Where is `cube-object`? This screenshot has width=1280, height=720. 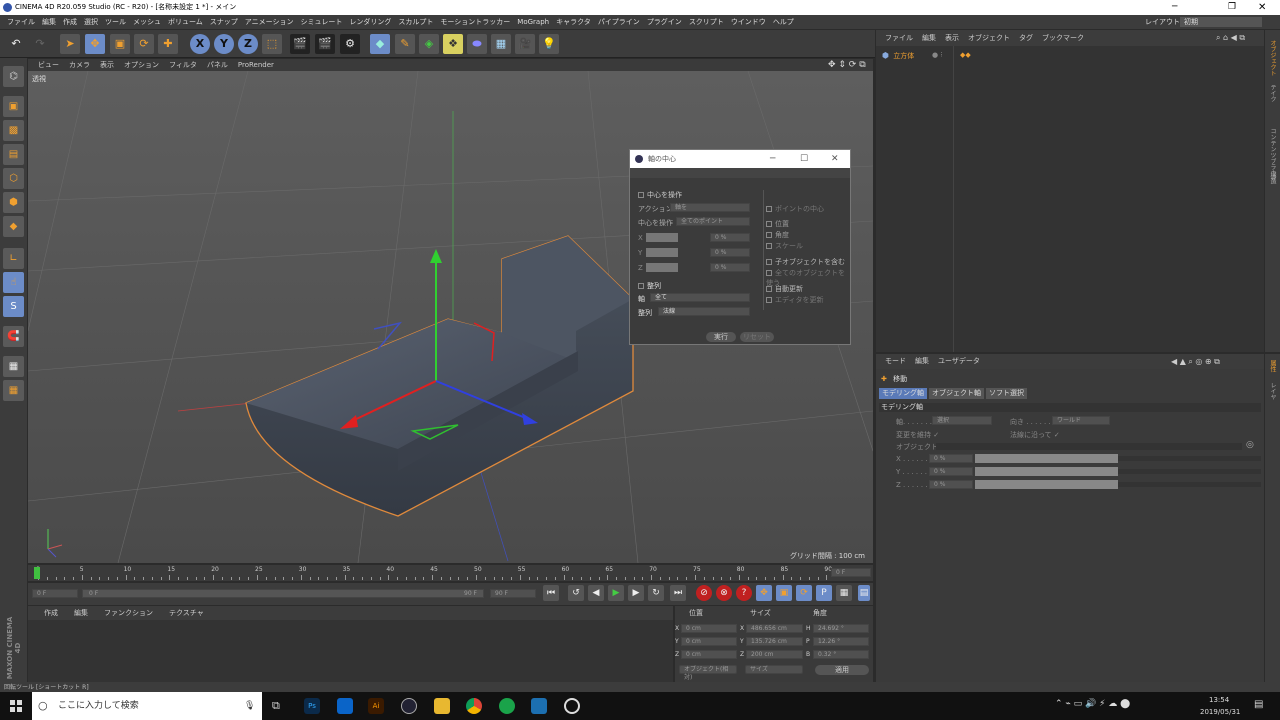 cube-object is located at coordinates (439, 376).